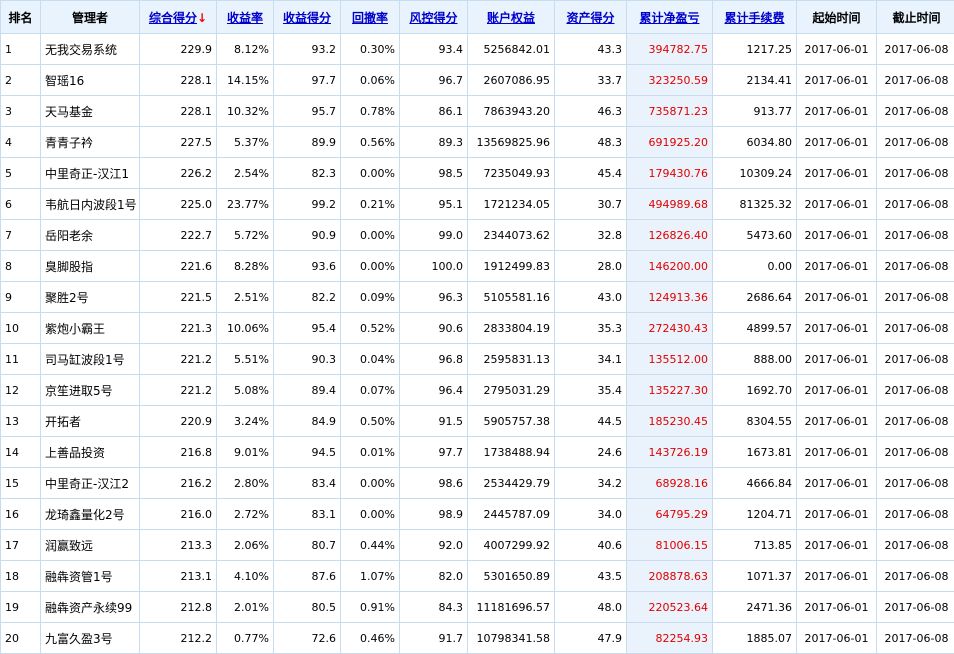  Describe the element at coordinates (307, 390) in the screenshot. I see `return-score-cell: 89.4` at that location.